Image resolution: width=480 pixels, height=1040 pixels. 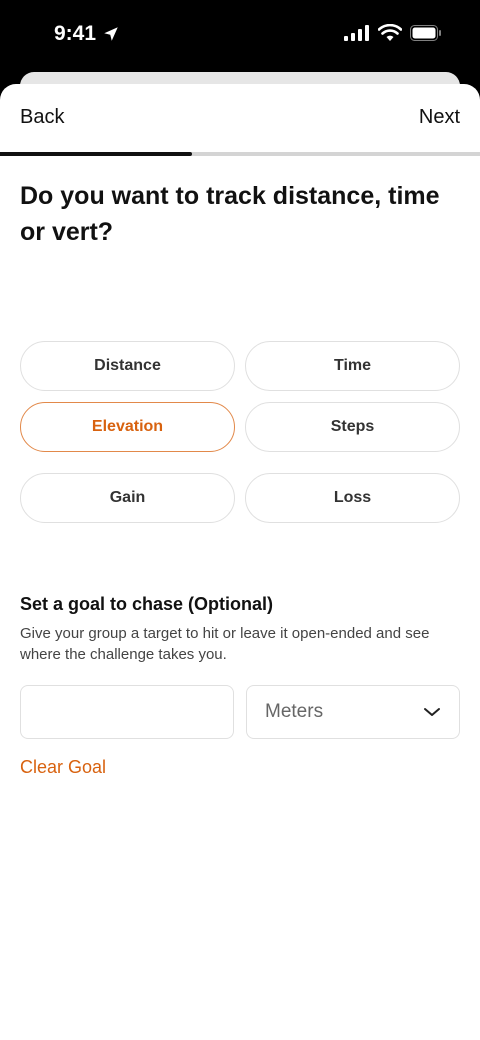 I want to click on metric-option-loss: Loss, so click(x=352, y=498).